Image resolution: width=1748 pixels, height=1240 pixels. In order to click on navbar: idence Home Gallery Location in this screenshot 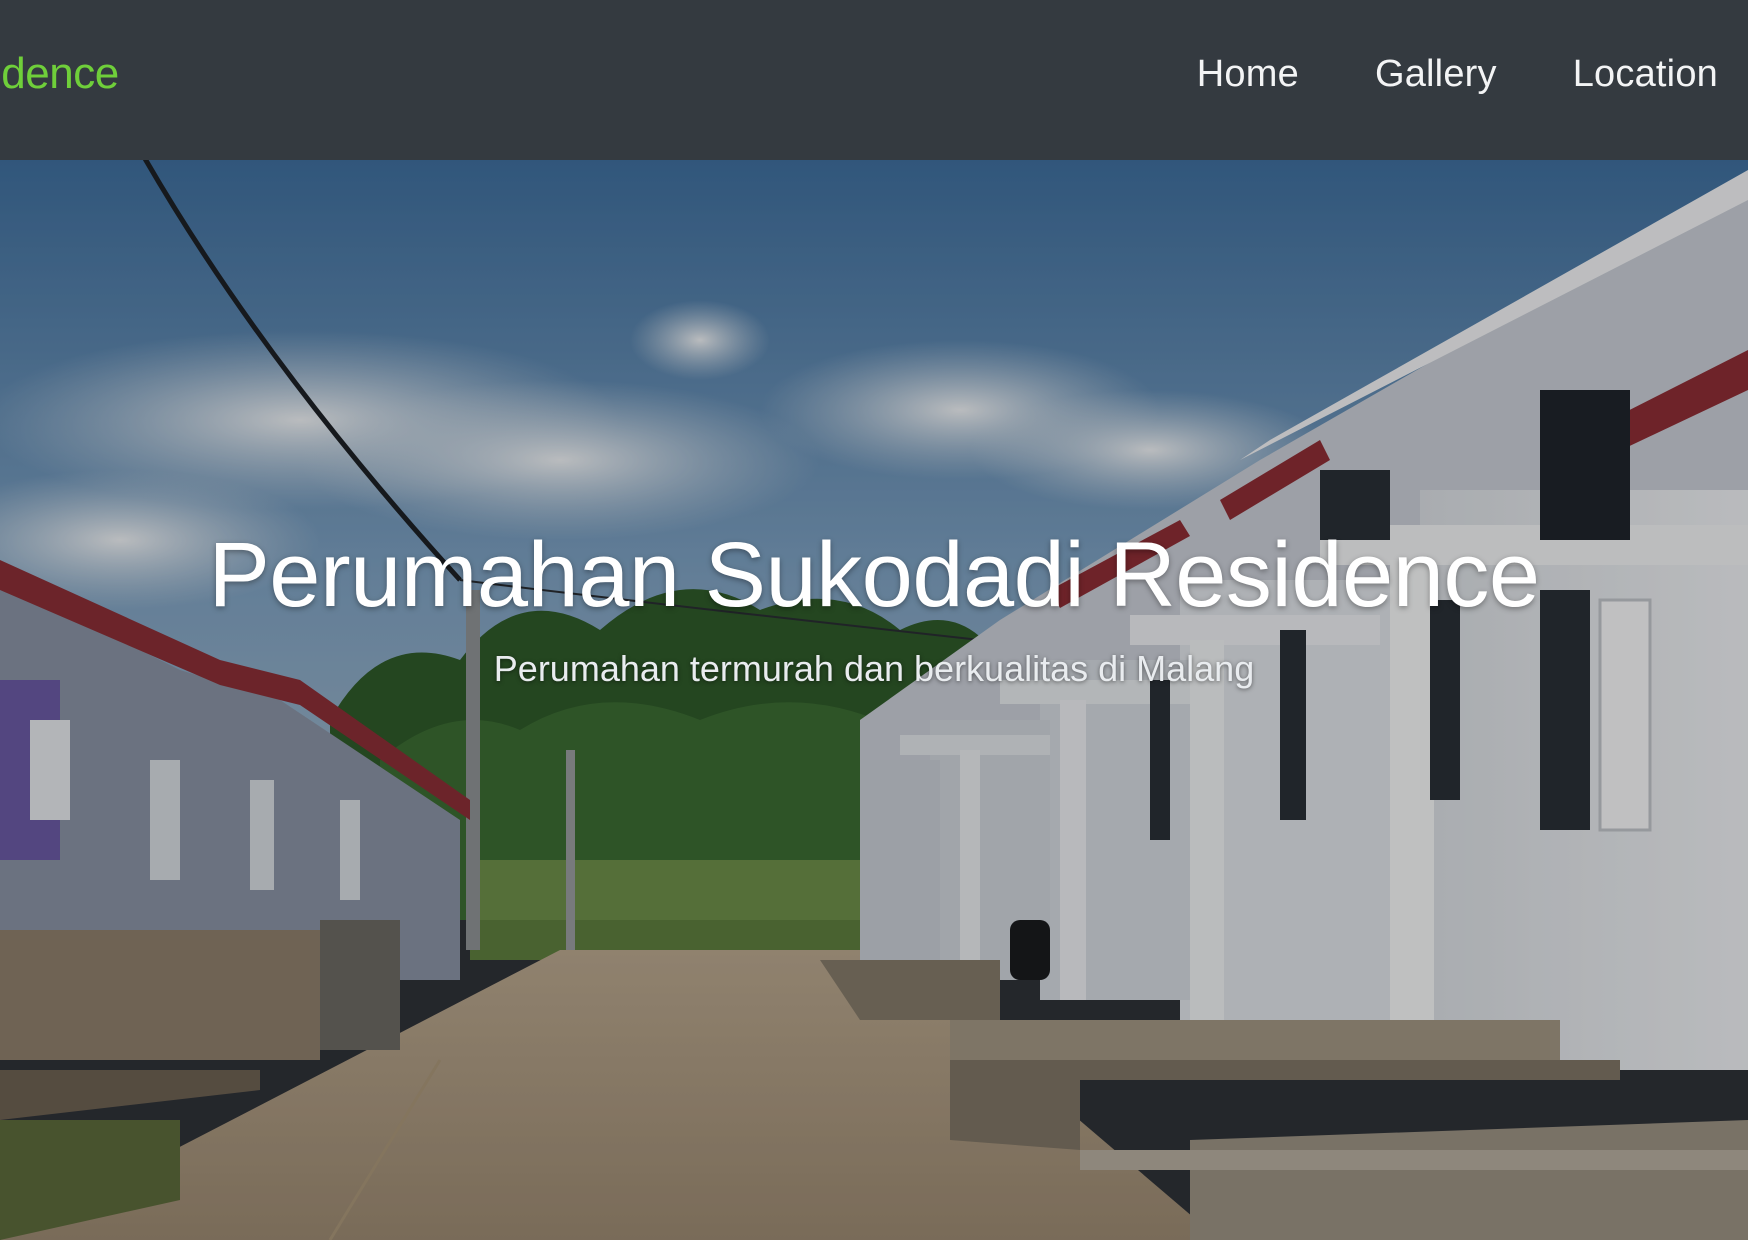, I will do `click(874, 80)`.